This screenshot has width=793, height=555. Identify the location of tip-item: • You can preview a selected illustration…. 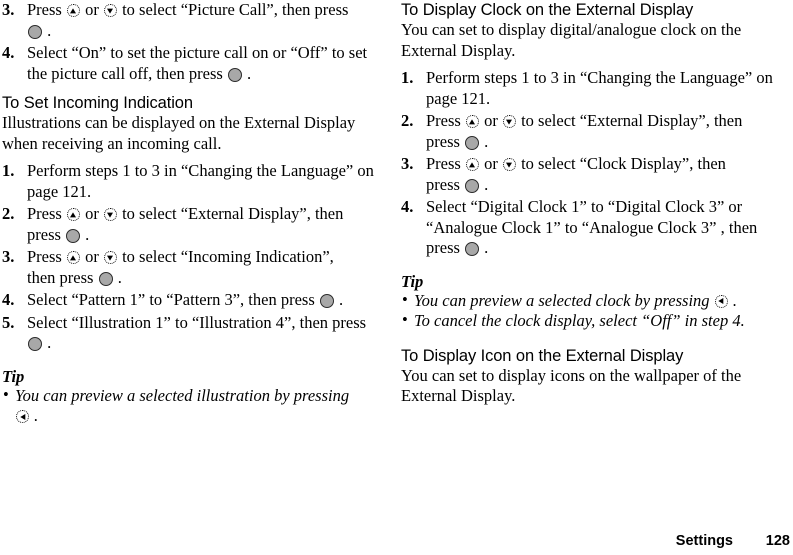
(190, 405).